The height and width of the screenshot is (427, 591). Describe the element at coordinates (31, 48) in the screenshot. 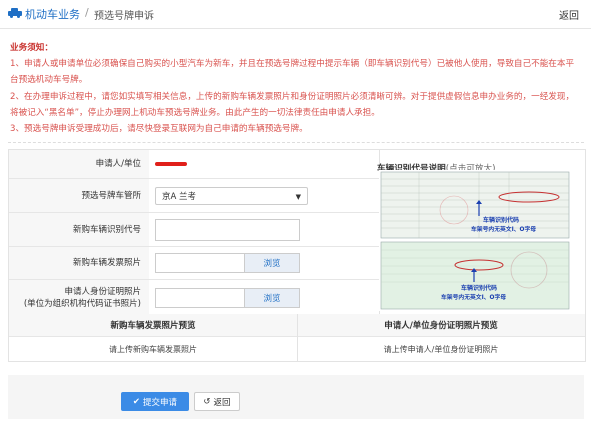

I see `notice-heading: 业务须知：` at that location.